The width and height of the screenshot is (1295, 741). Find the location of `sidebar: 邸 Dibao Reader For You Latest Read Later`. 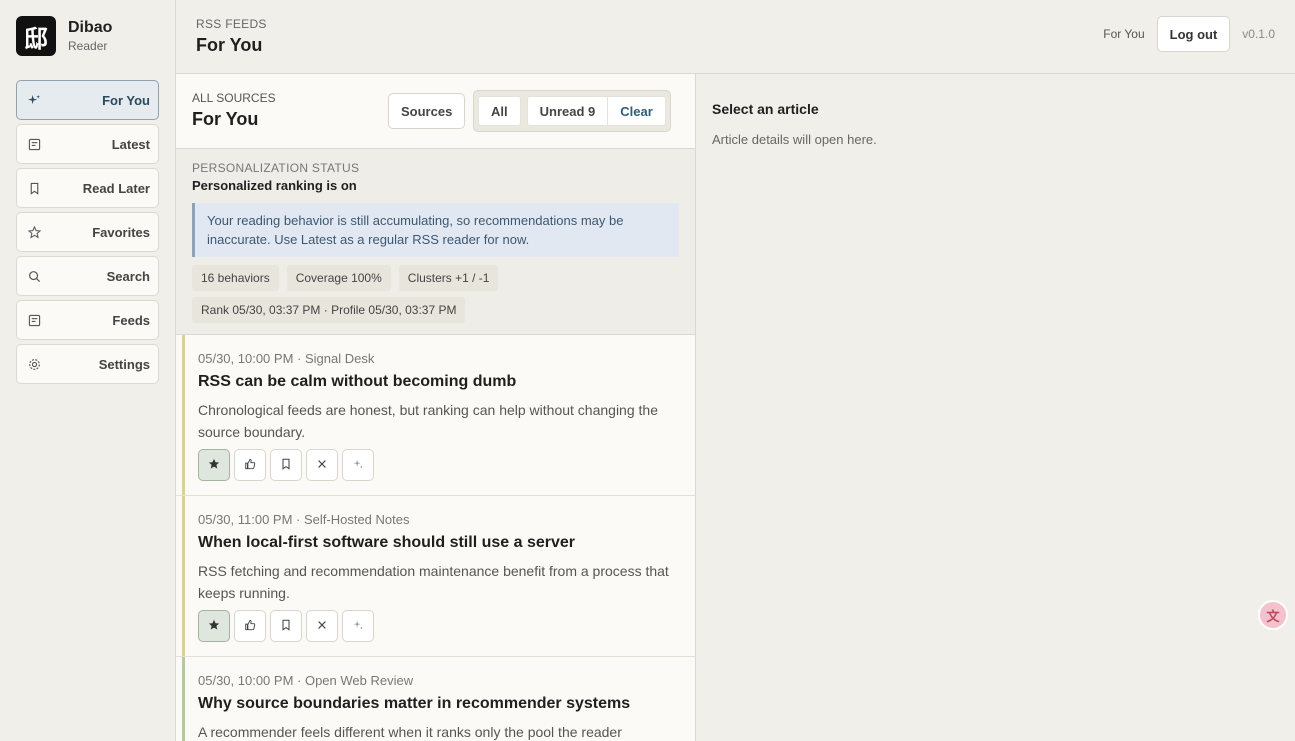

sidebar: 邸 Dibao Reader For You Latest Read Later is located at coordinates (88, 370).